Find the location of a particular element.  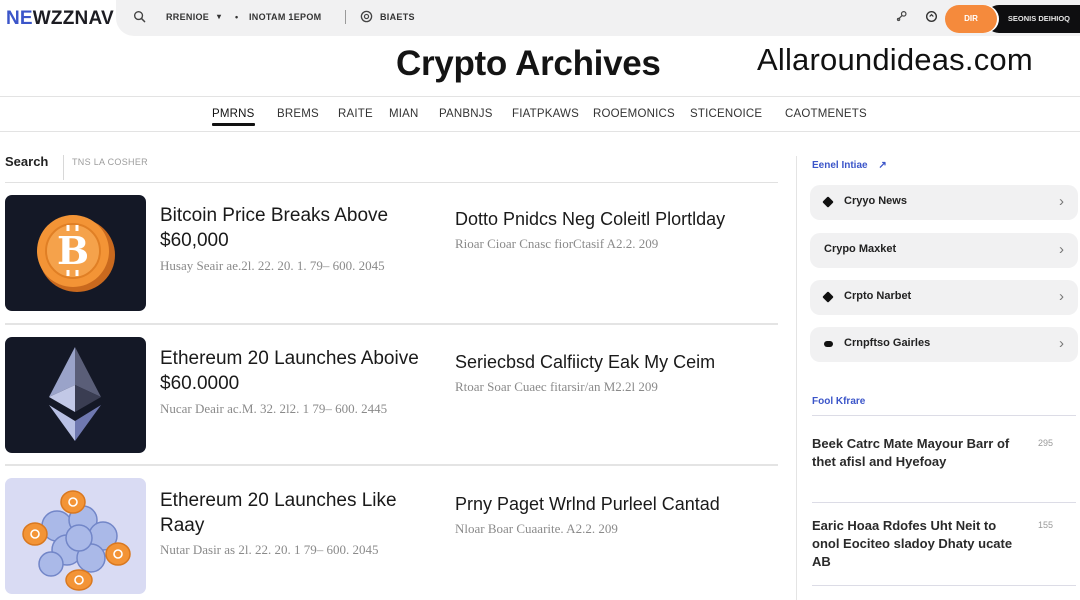

category-tab: RAITE is located at coordinates (355, 114).